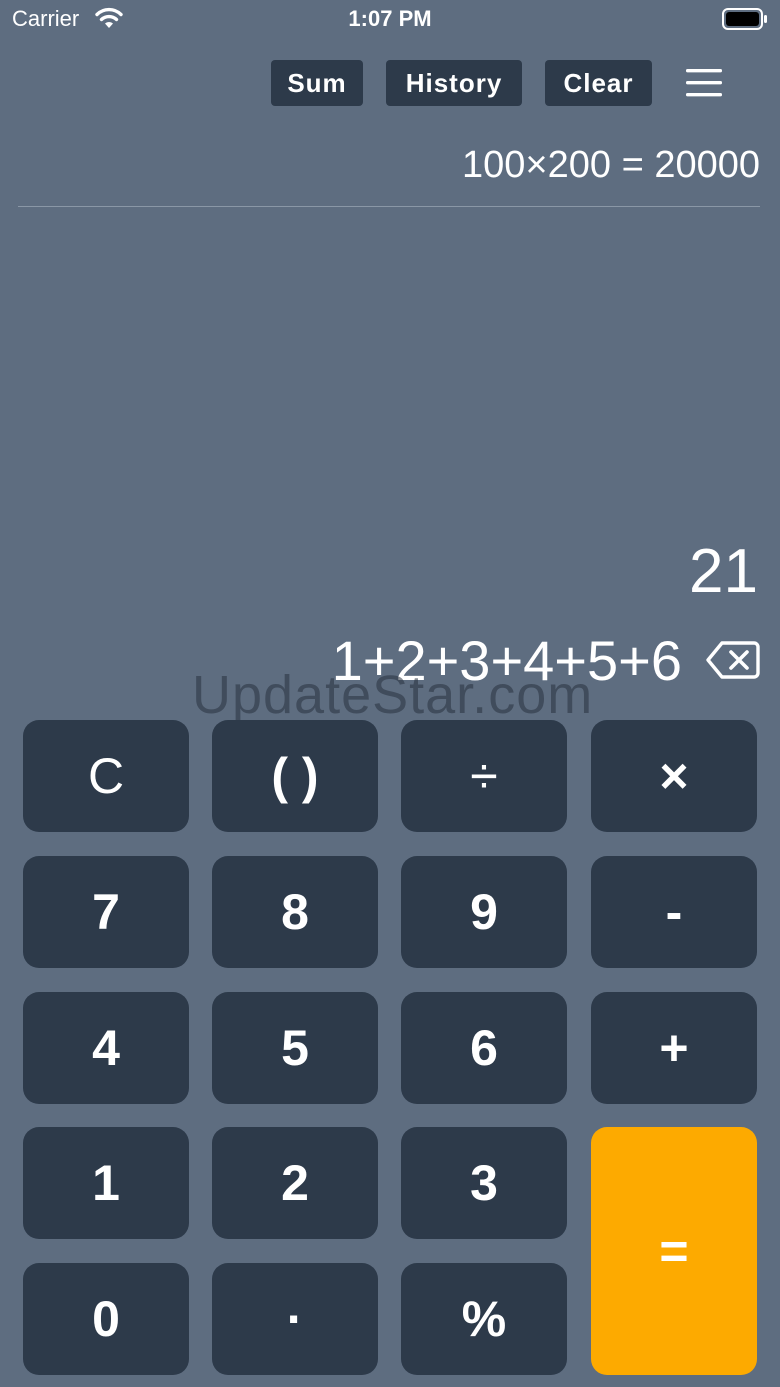 The height and width of the screenshot is (1387, 780). I want to click on result-display: 21, so click(723, 571).